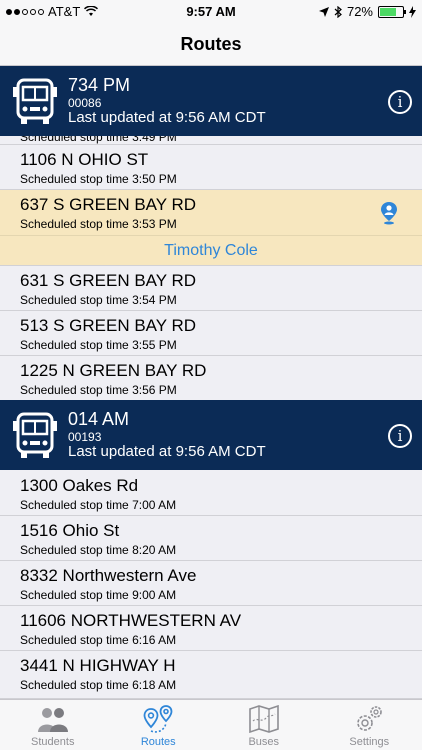  Describe the element at coordinates (98, 595) in the screenshot. I see `stop-scheduled-time: Scheduled stop time 9:00 AM` at that location.